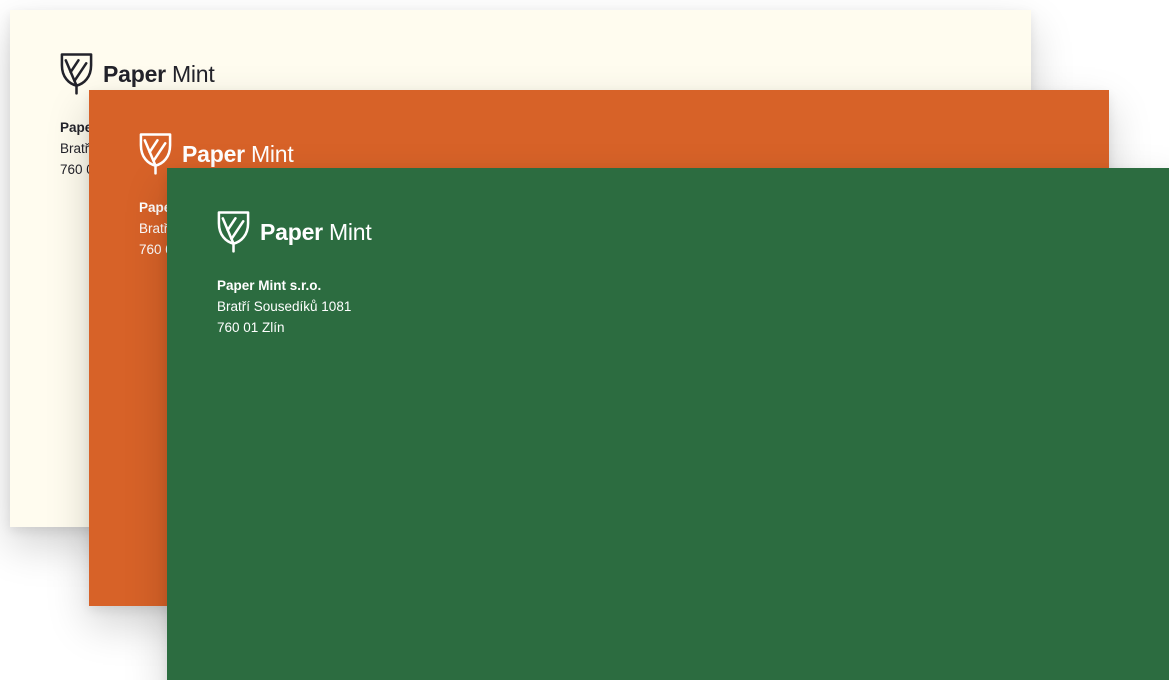  What do you see at coordinates (269, 285) in the screenshot?
I see `company-name: Paper Mint s.r.o.` at bounding box center [269, 285].